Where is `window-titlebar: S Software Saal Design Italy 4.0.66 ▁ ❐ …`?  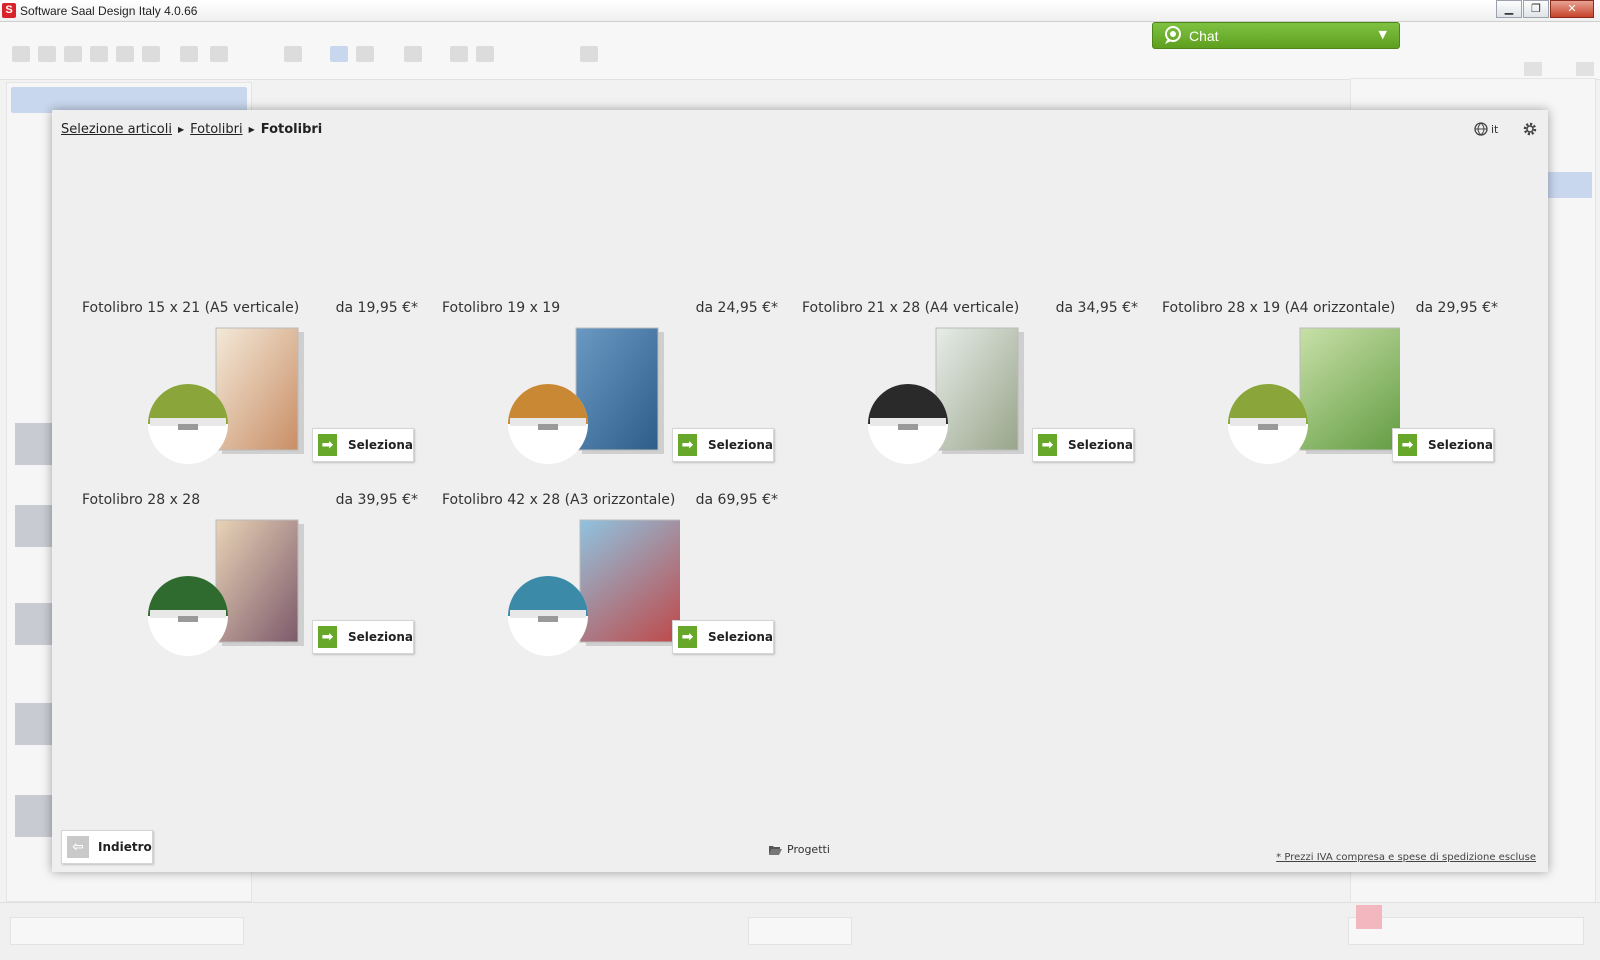 window-titlebar: S Software Saal Design Italy 4.0.66 ▁ ❐ … is located at coordinates (800, 11).